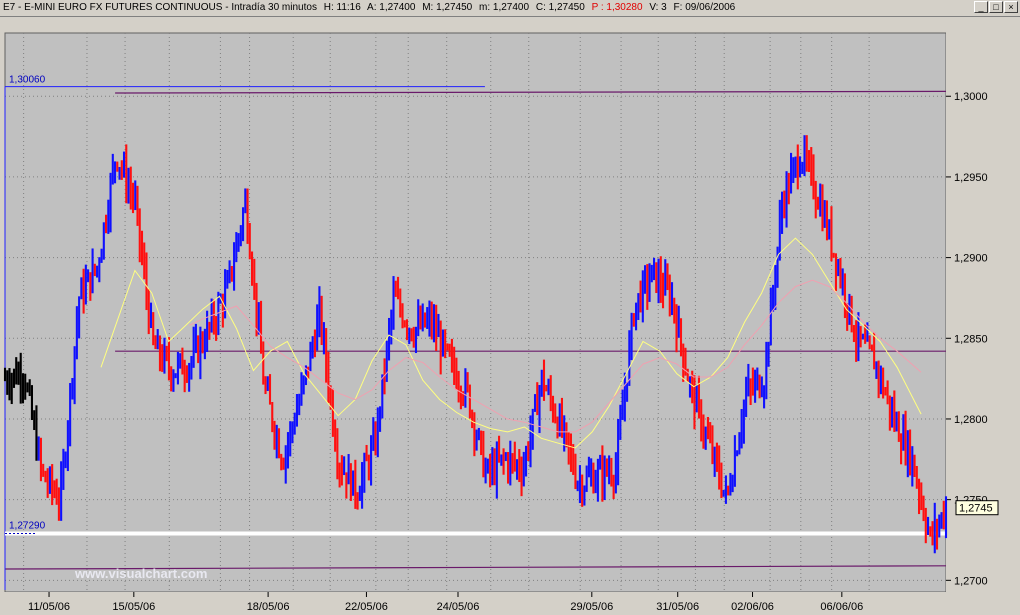 This screenshot has width=1020, height=615. I want to click on window-buttons: _ □ ×, so click(996, 7).